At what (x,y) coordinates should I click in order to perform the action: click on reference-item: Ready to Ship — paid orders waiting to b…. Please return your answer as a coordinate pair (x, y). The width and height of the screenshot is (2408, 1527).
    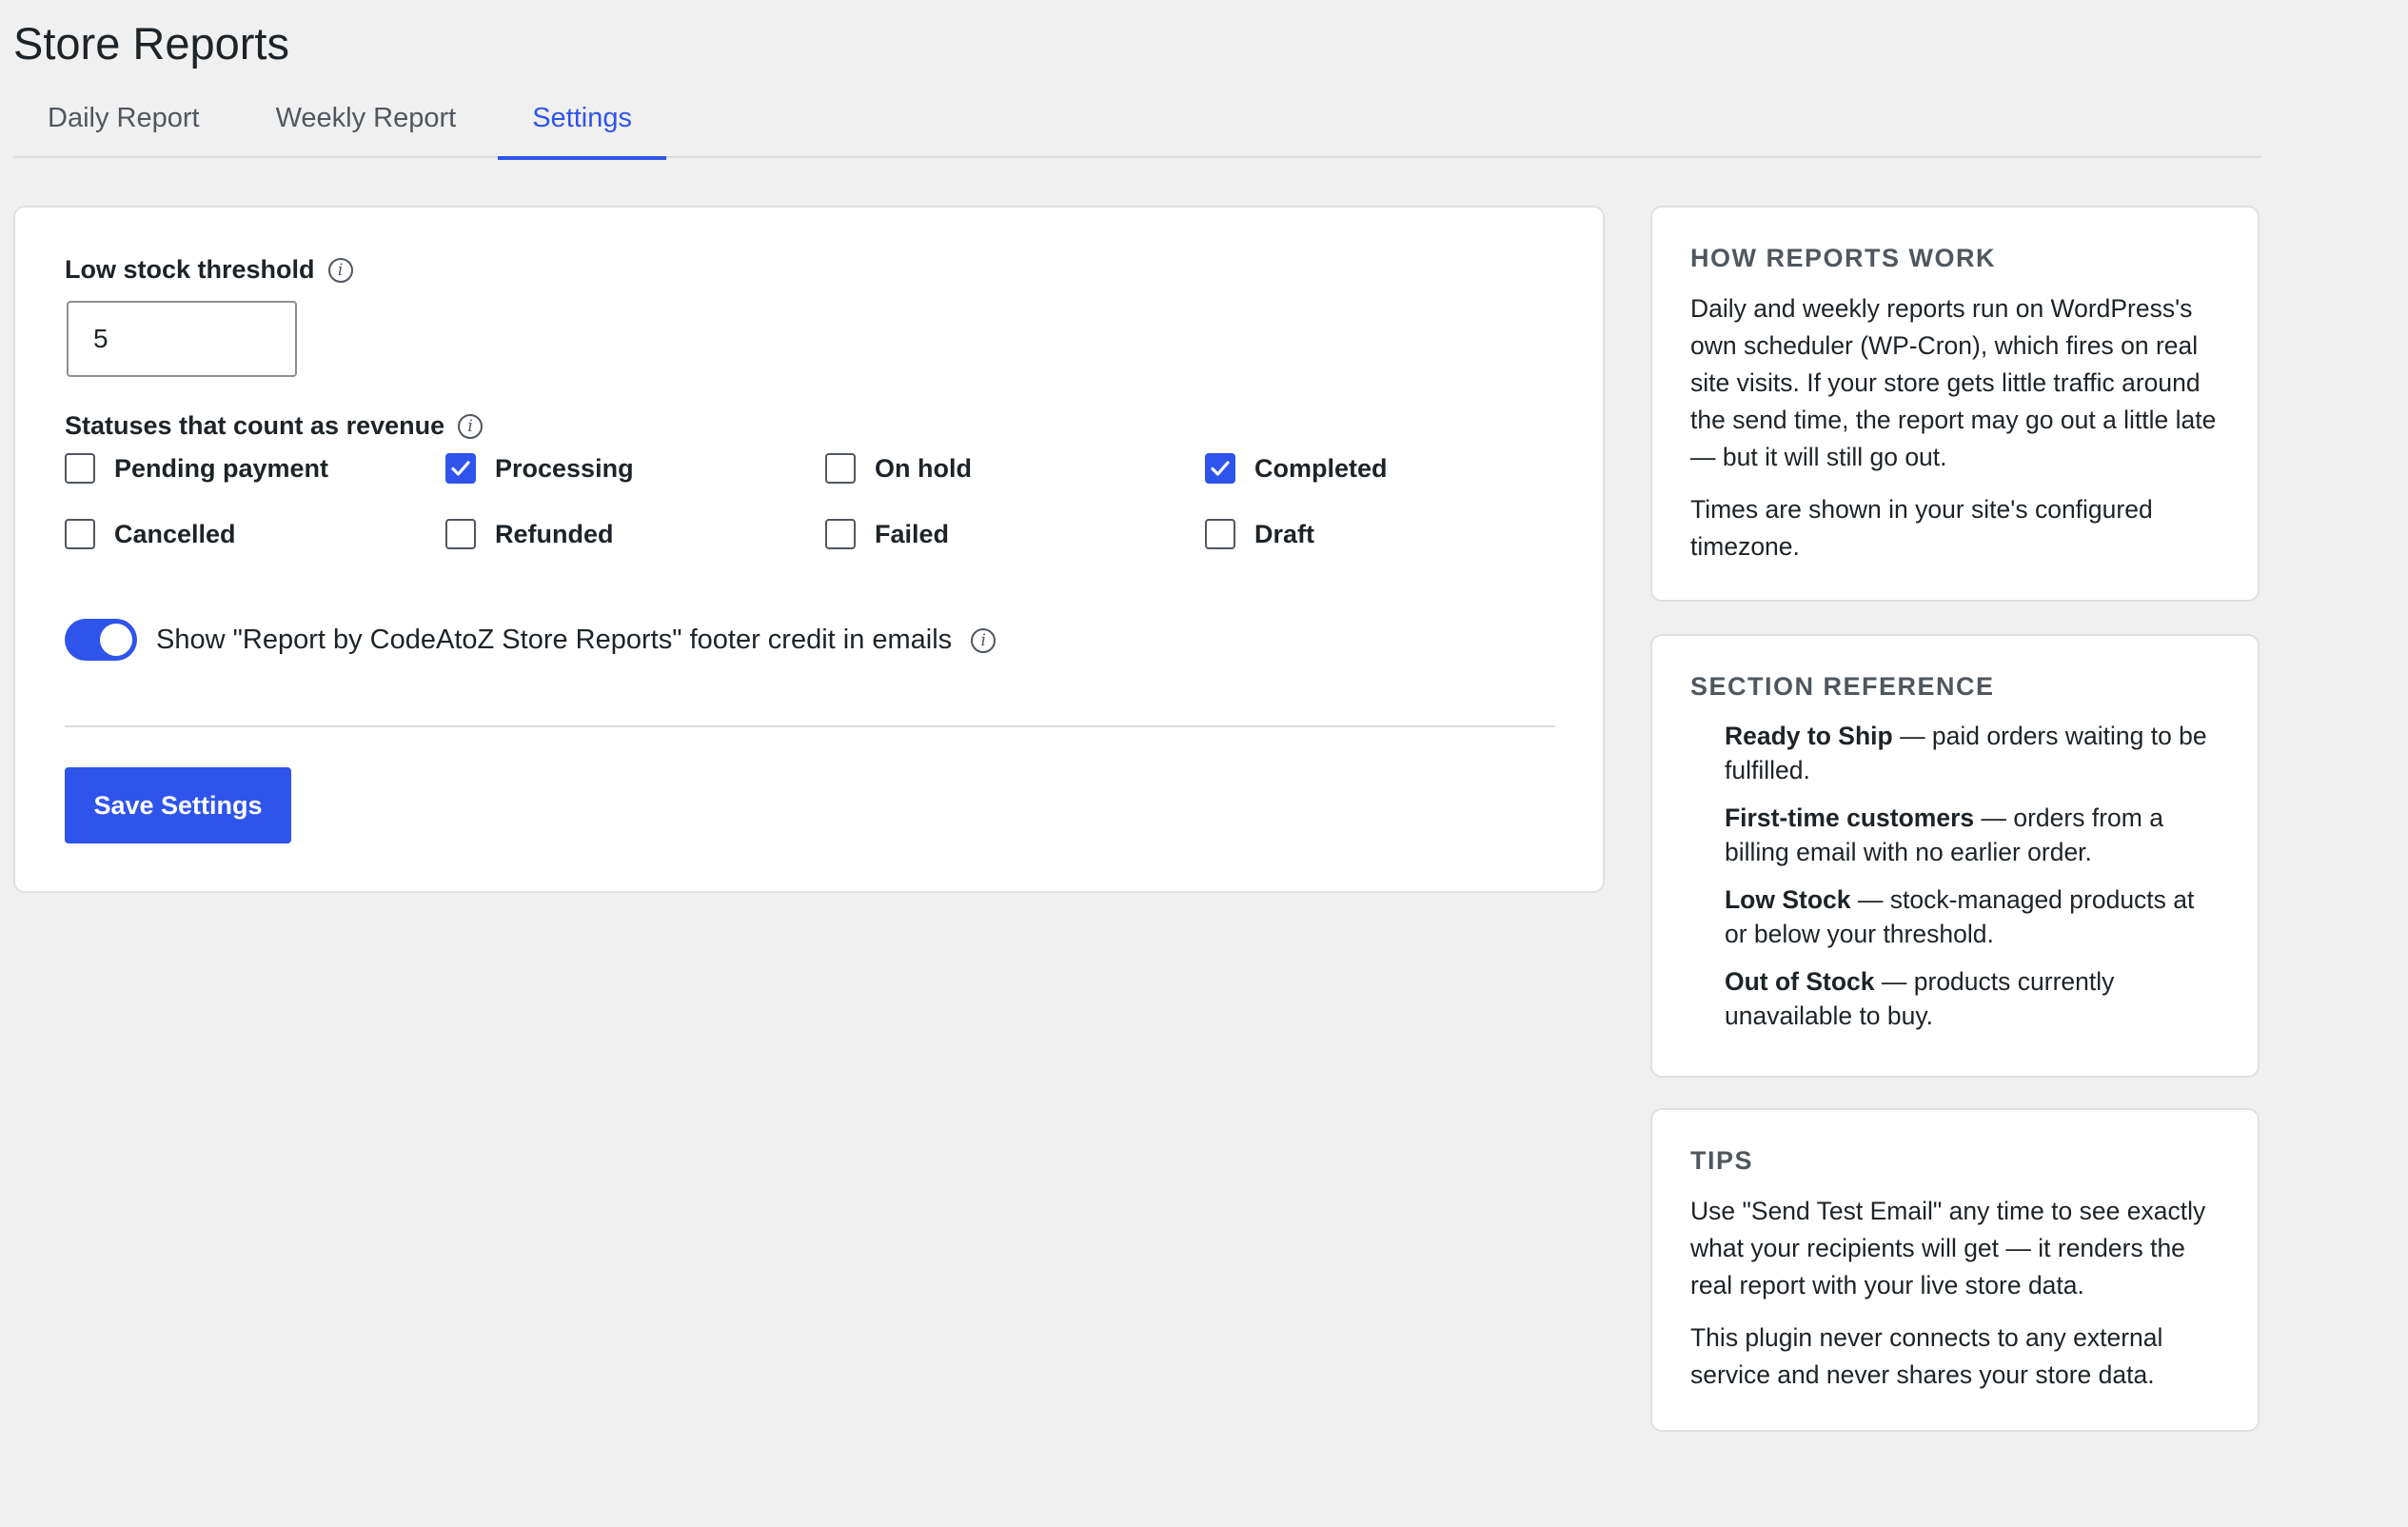
    Looking at the image, I should click on (1973, 753).